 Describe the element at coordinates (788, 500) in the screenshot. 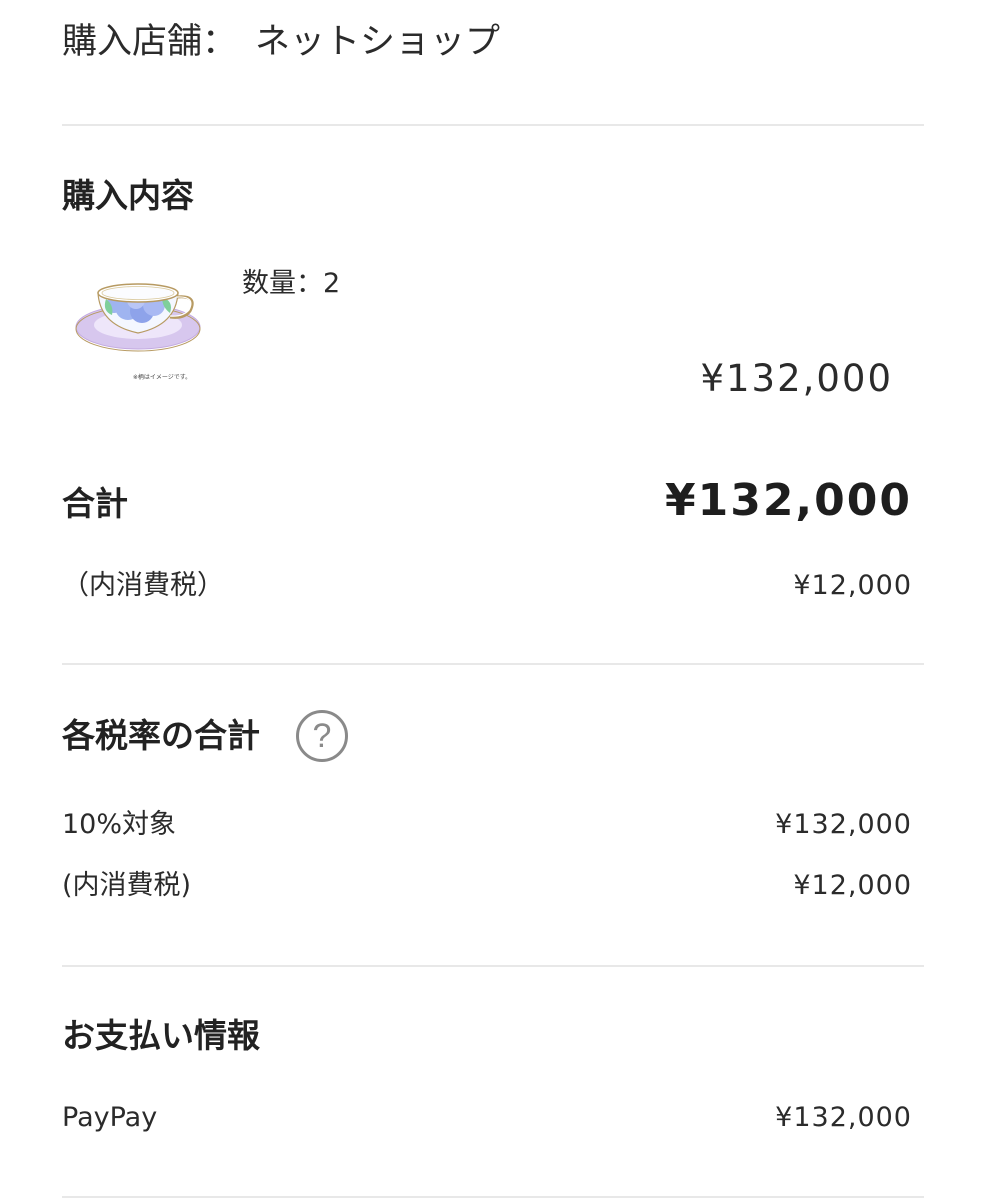

I see `total-value: ¥132,000` at that location.